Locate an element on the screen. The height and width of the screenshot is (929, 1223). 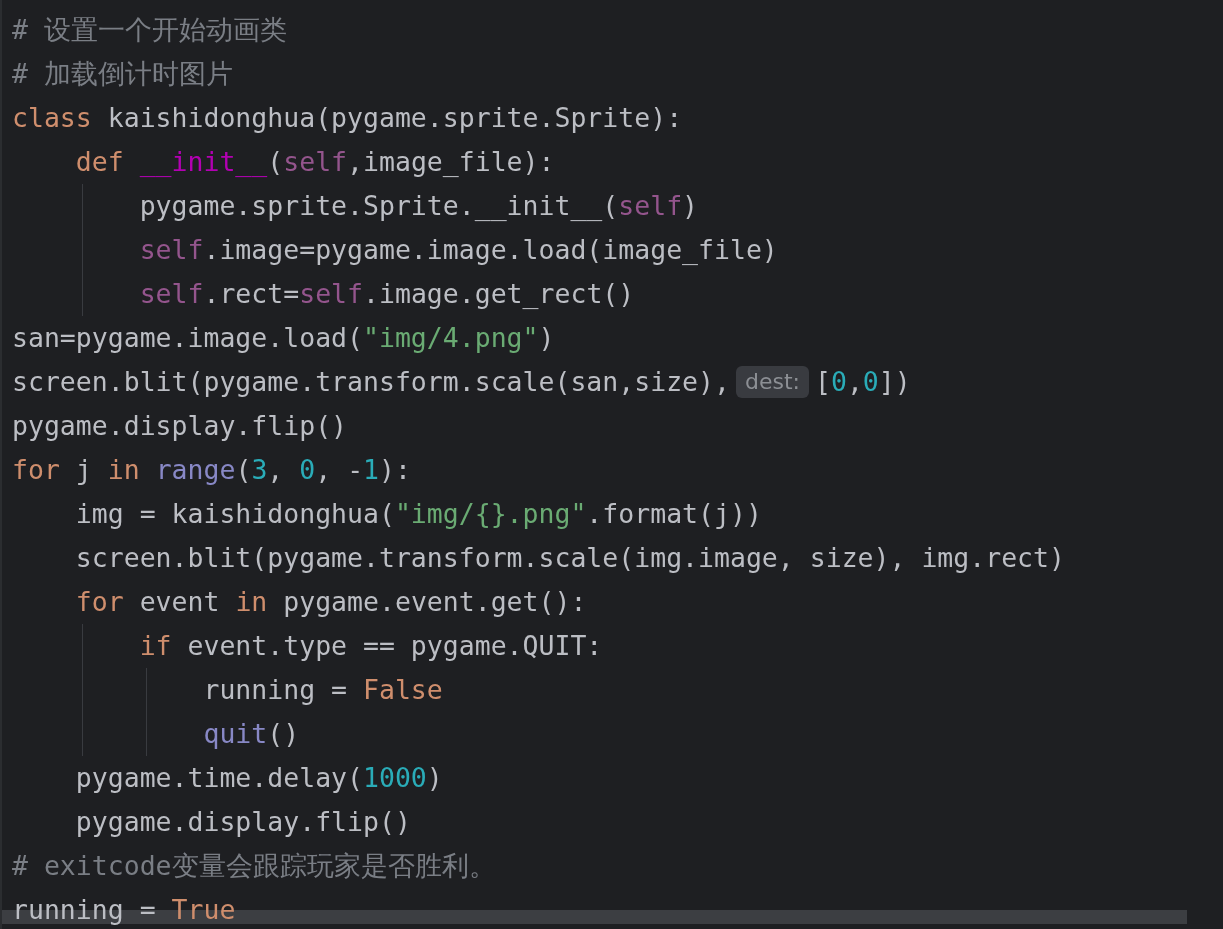
code-line: running = True is located at coordinates (124, 910).